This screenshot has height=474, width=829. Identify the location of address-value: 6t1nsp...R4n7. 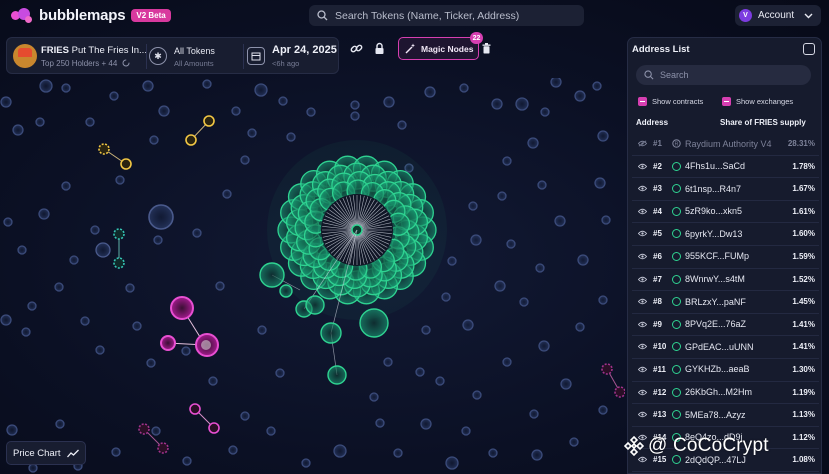
(713, 189).